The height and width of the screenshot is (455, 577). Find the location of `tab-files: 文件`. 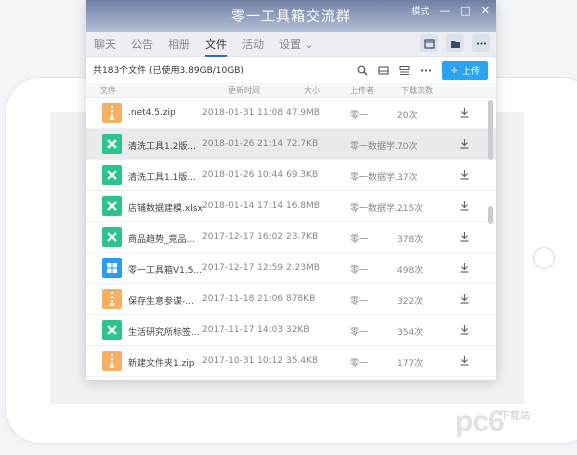

tab-files: 文件 is located at coordinates (216, 46).